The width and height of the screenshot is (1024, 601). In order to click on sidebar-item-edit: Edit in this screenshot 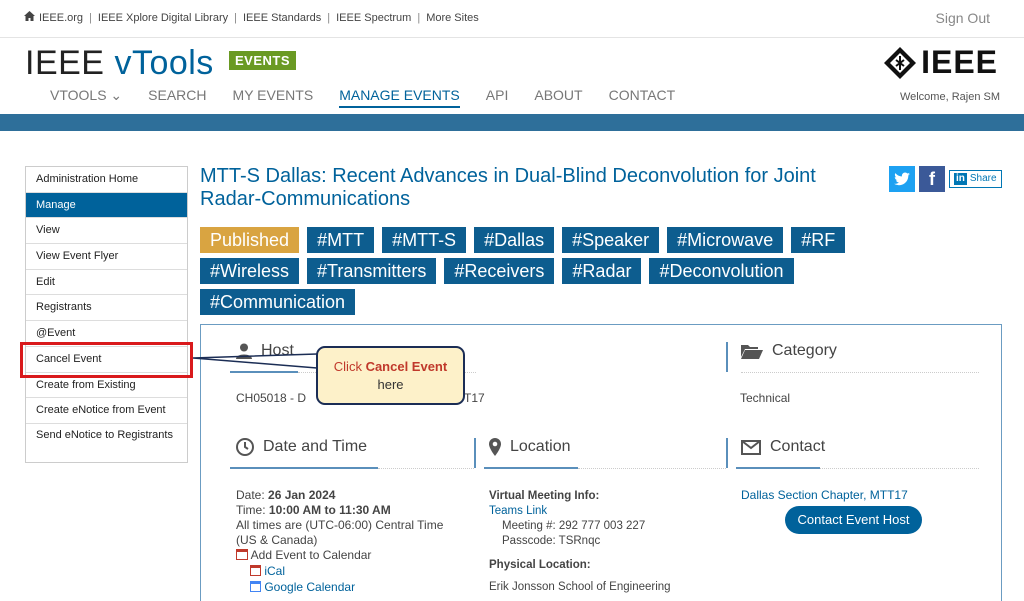, I will do `click(106, 283)`.